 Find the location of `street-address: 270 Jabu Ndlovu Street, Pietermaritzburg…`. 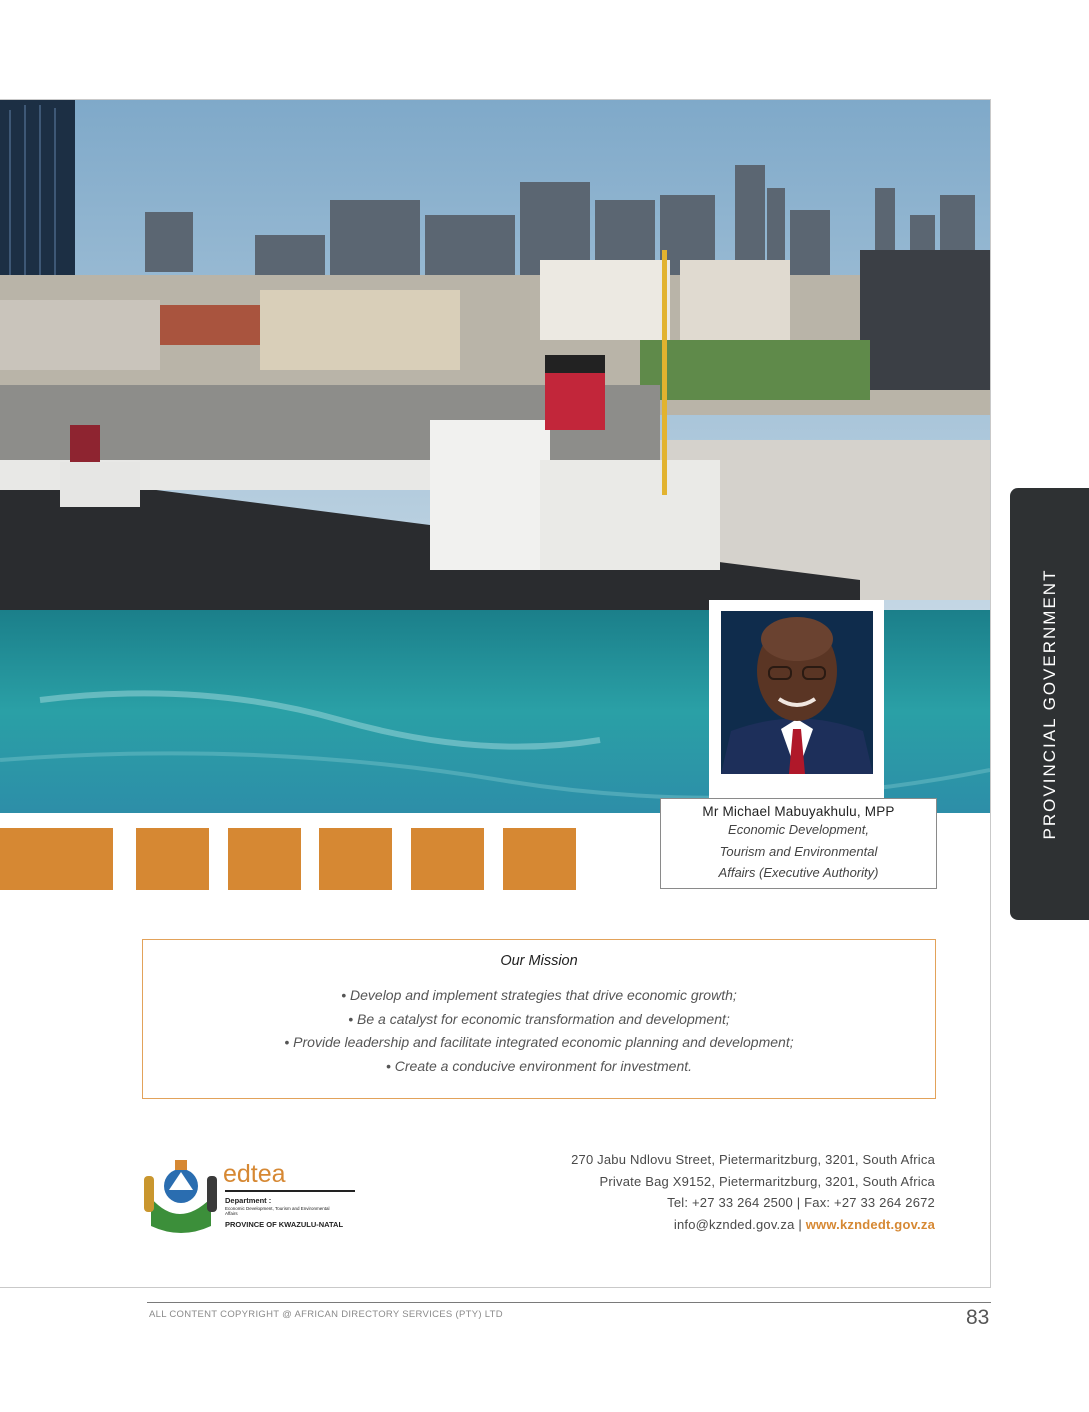

street-address: 270 Jabu Ndlovu Street, Pietermaritzburg… is located at coordinates (753, 1159).